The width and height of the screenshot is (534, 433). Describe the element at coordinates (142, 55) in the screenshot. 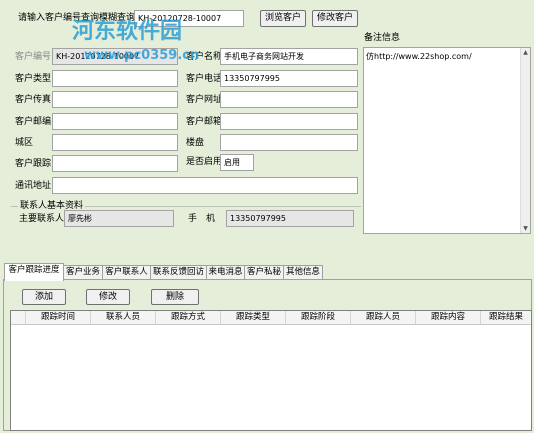

I see `watermark-url: www.pc0359.cn` at that location.